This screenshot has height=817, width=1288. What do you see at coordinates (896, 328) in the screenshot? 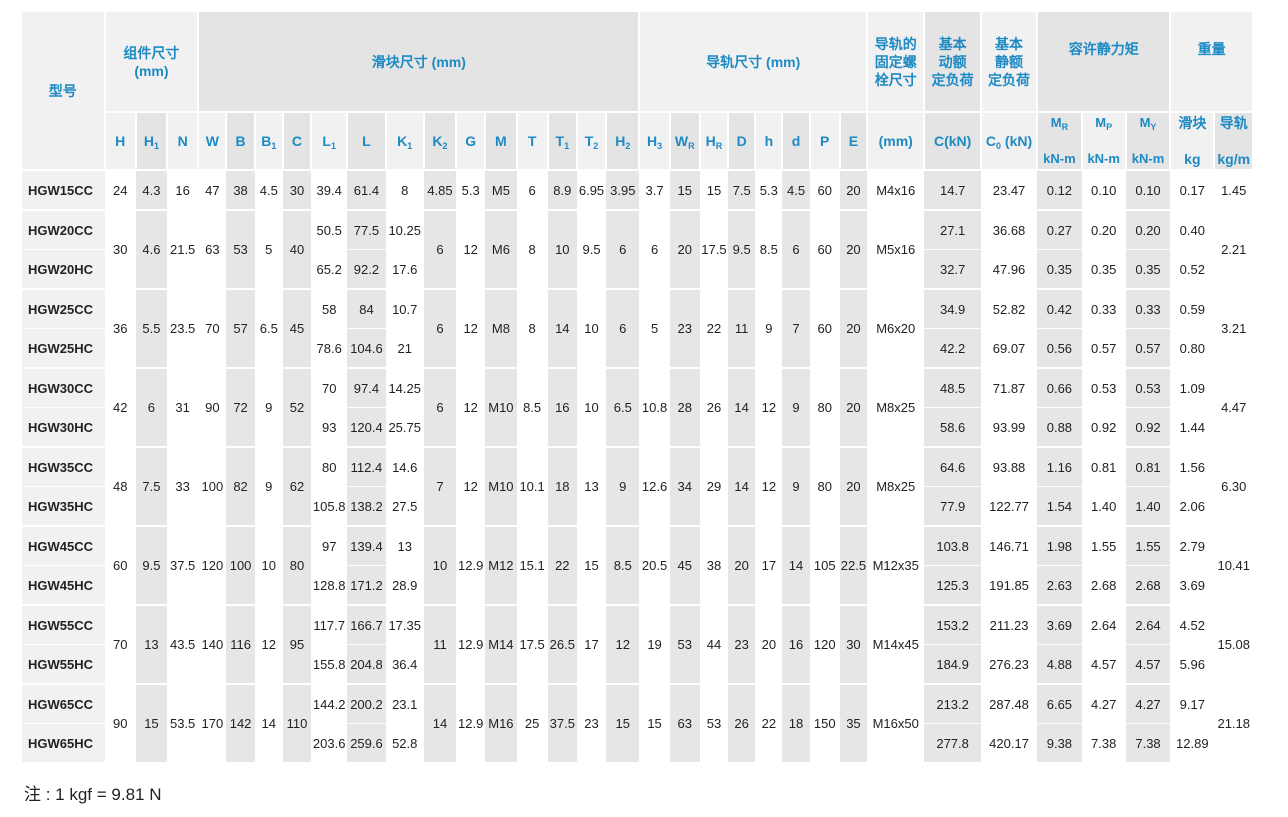
I see `cell-bolt: M6x20` at bounding box center [896, 328].